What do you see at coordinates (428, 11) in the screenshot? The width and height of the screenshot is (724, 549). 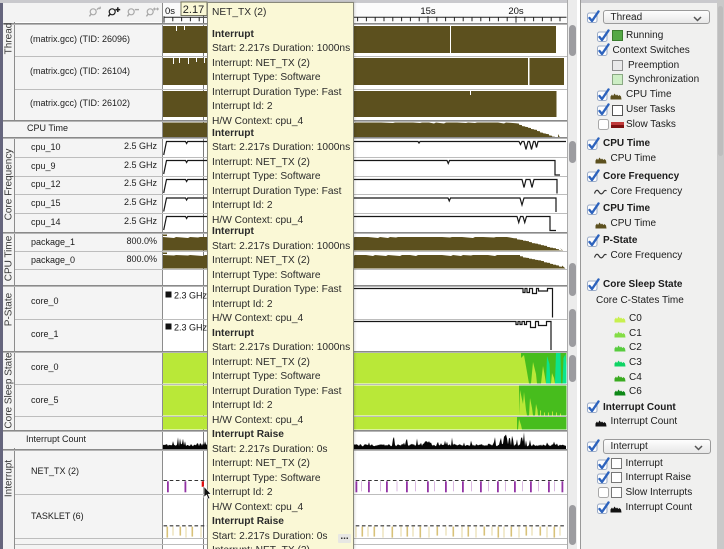 I see `svg-text: 15s` at bounding box center [428, 11].